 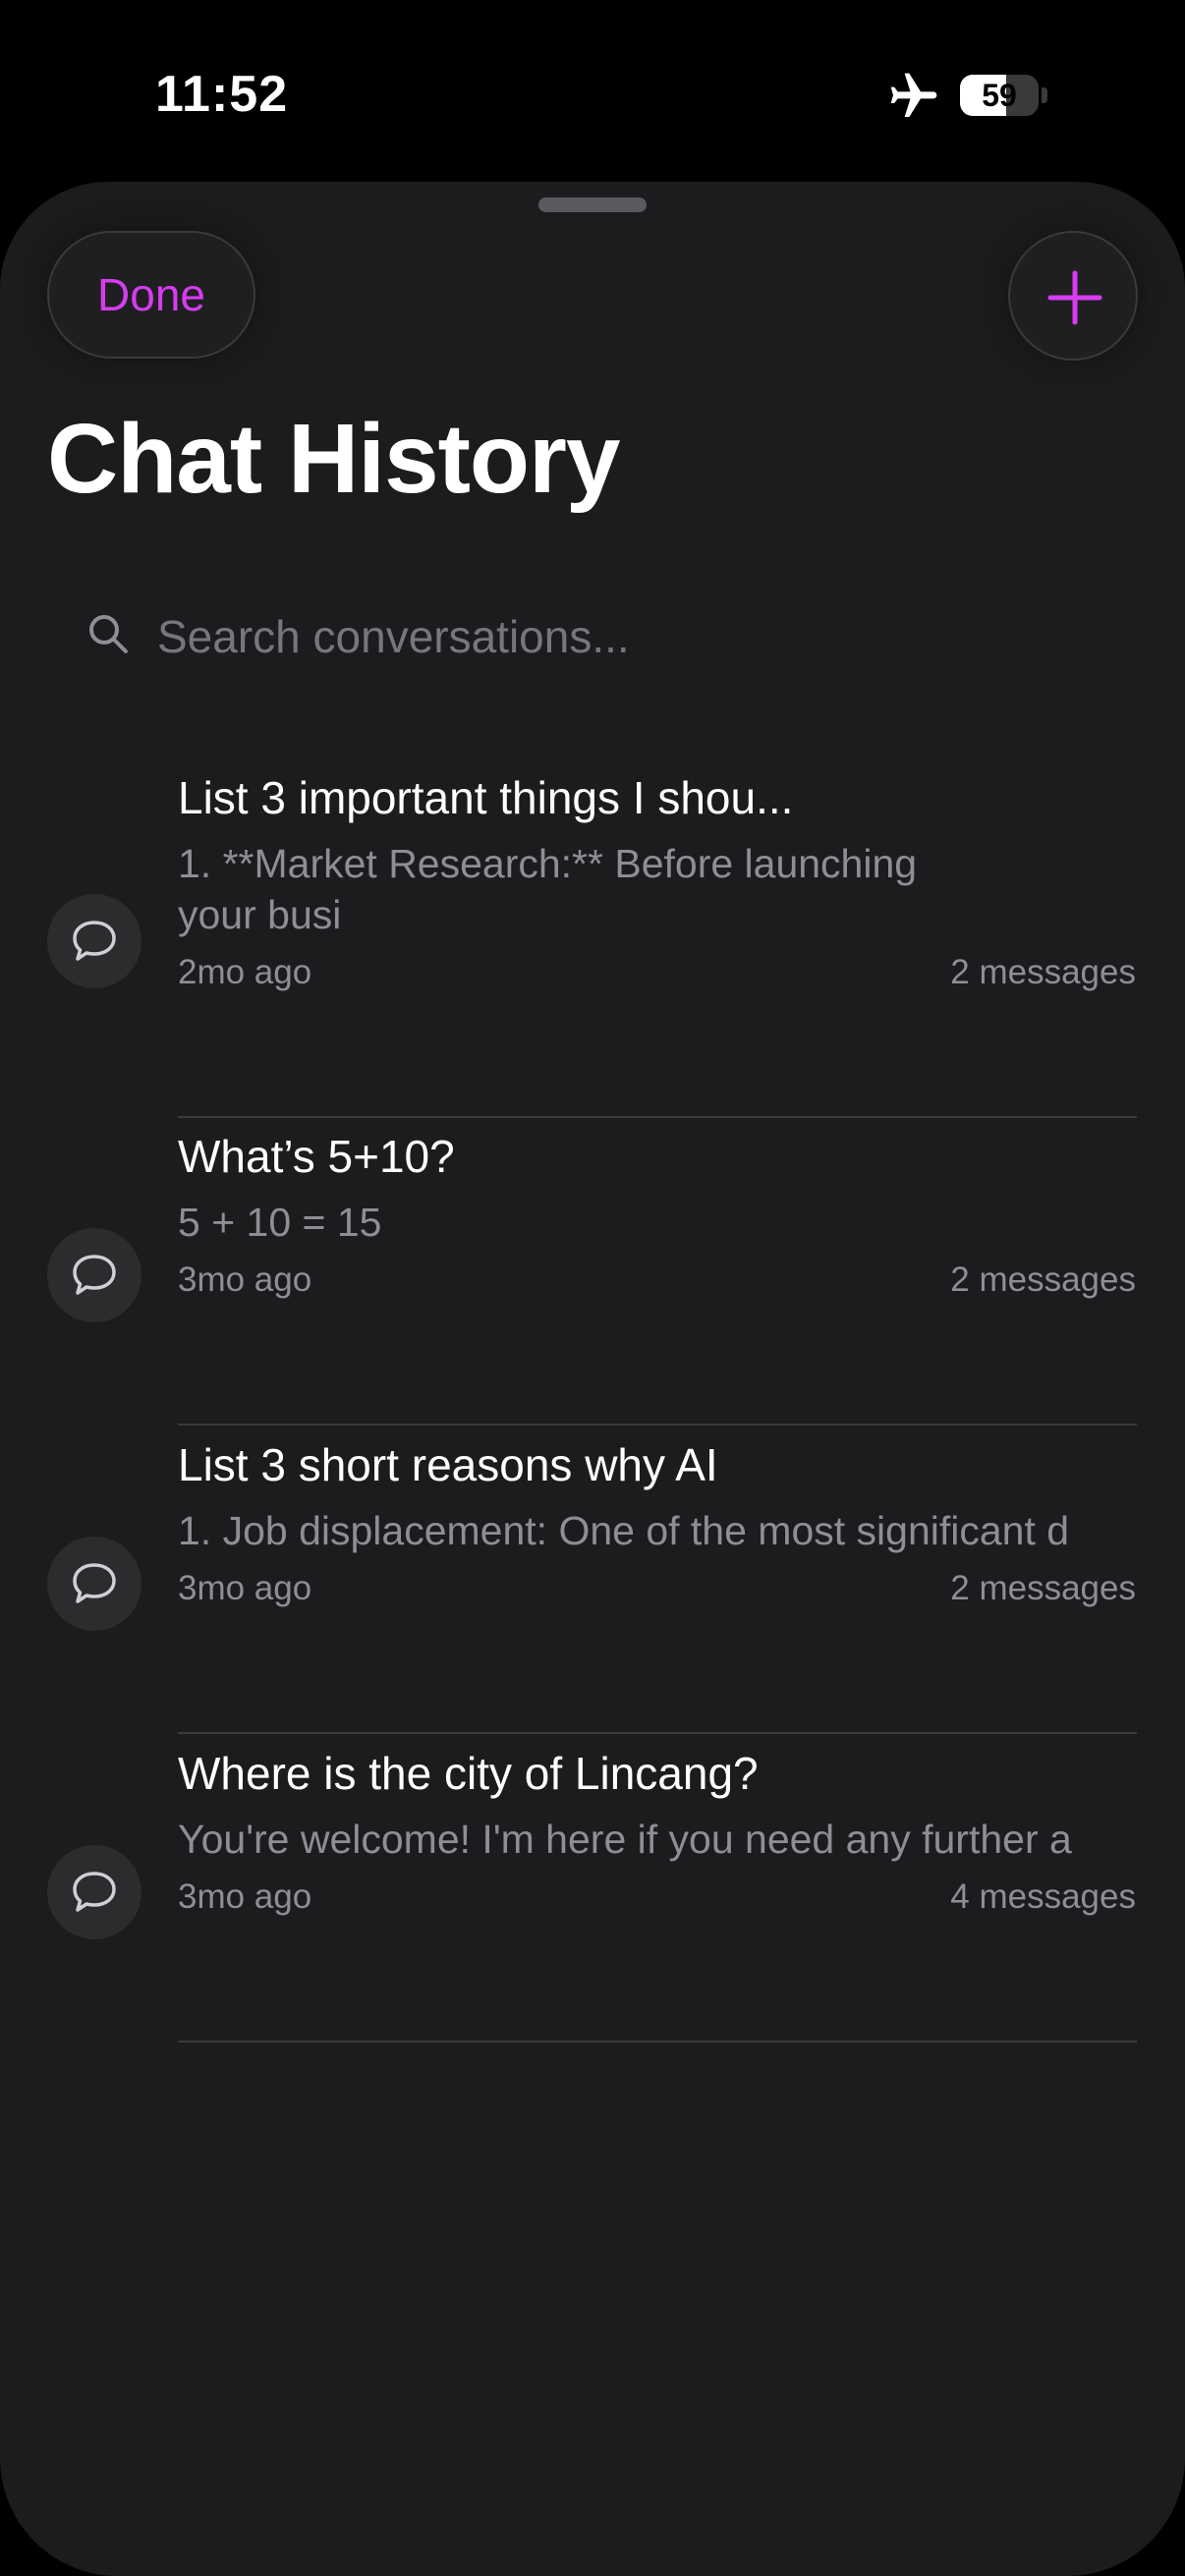 I want to click on sheet-grabber, so click(x=592, y=204).